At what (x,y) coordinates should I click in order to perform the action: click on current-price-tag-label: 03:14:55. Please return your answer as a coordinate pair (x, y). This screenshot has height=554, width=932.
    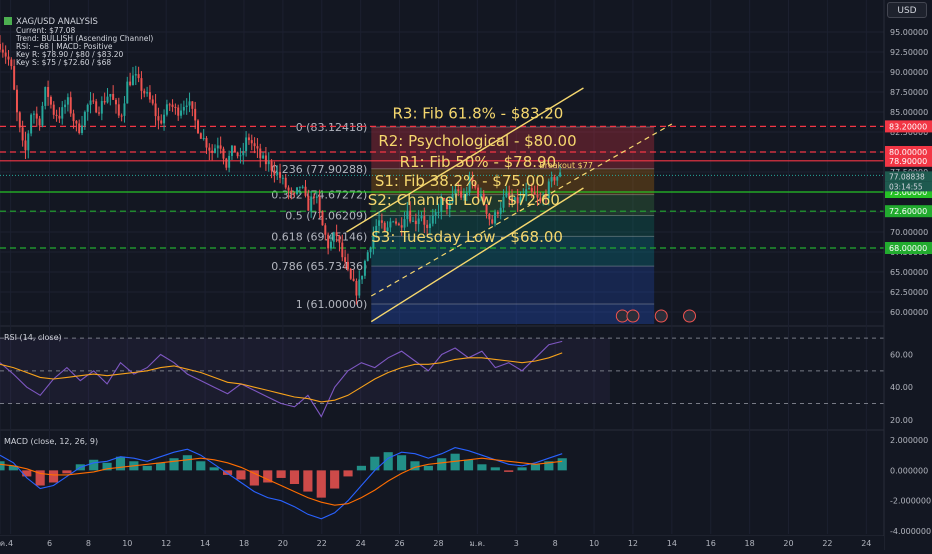
    Looking at the image, I should click on (906, 186).